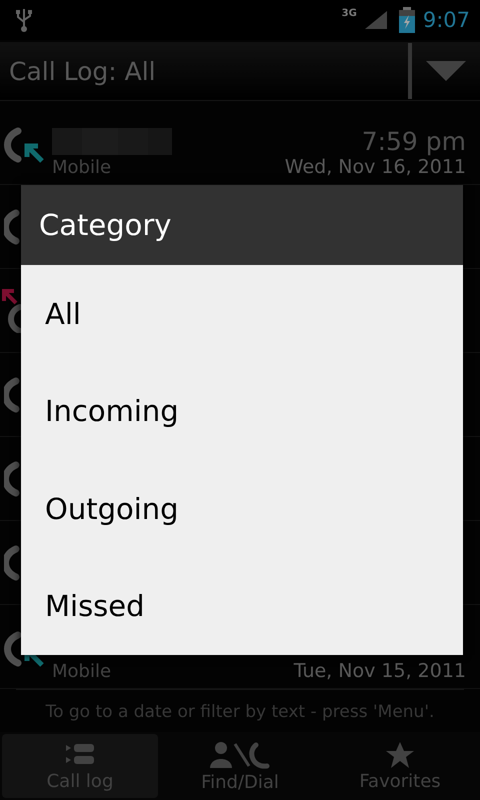 This screenshot has width=480, height=800. Describe the element at coordinates (414, 141) in the screenshot. I see `call-time: 7:59 pm` at that location.